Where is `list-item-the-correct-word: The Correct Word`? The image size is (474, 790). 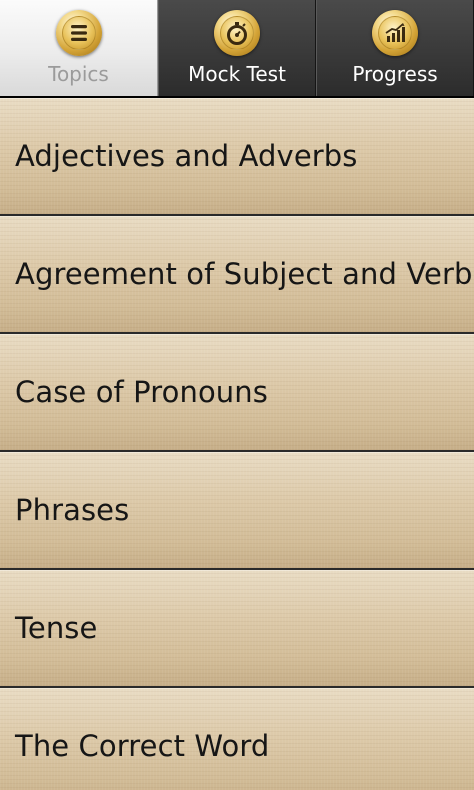 list-item-the-correct-word: The Correct Word is located at coordinates (237, 739).